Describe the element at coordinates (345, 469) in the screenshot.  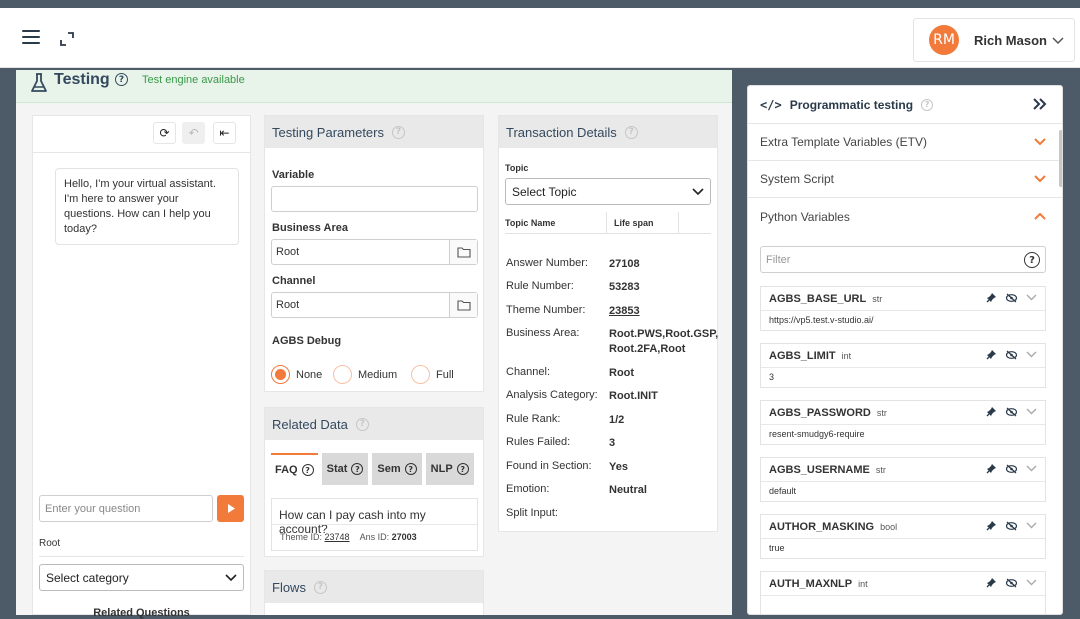
I see `tab-stat: Stat?` at that location.